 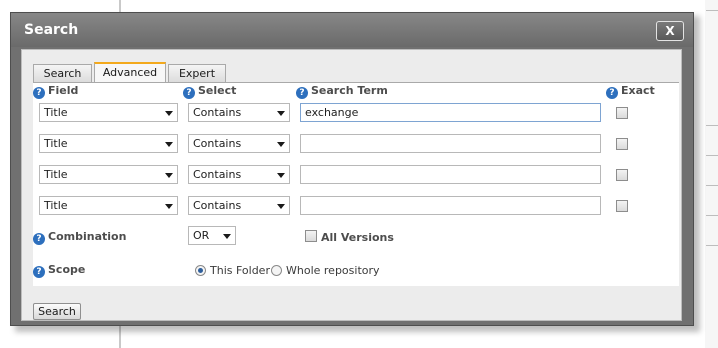 I want to click on combination-label: ? Combination, so click(x=79, y=237).